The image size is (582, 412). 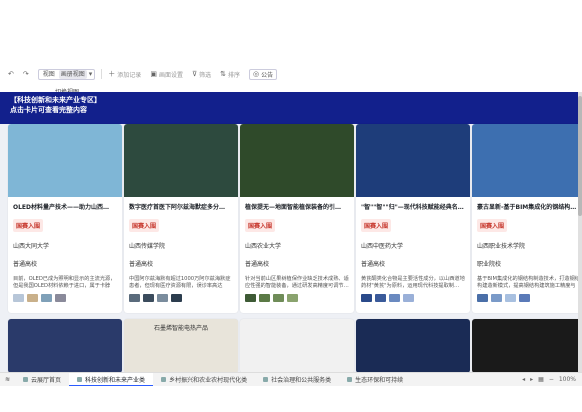 I want to click on view-switcher: 视图 画册视图 ▾, so click(x=66, y=74).